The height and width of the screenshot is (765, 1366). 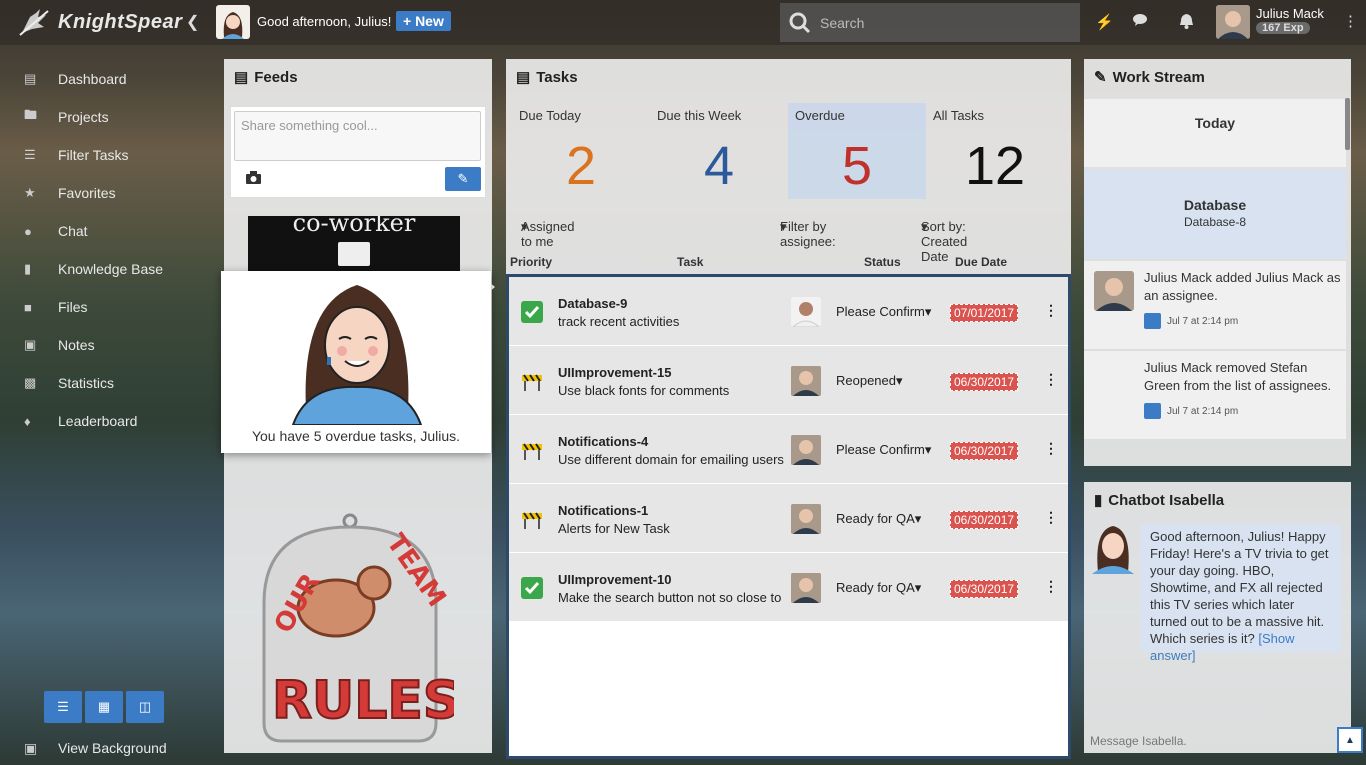 I want to click on task-id: Database-9, so click(x=592, y=303).